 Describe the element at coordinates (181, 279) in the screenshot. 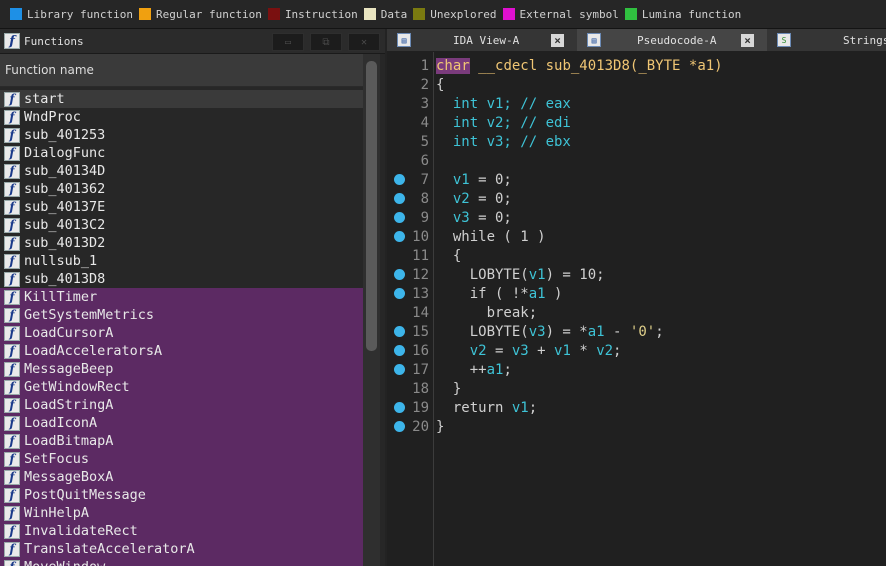

I see `function-row: f sub_4013D8` at that location.